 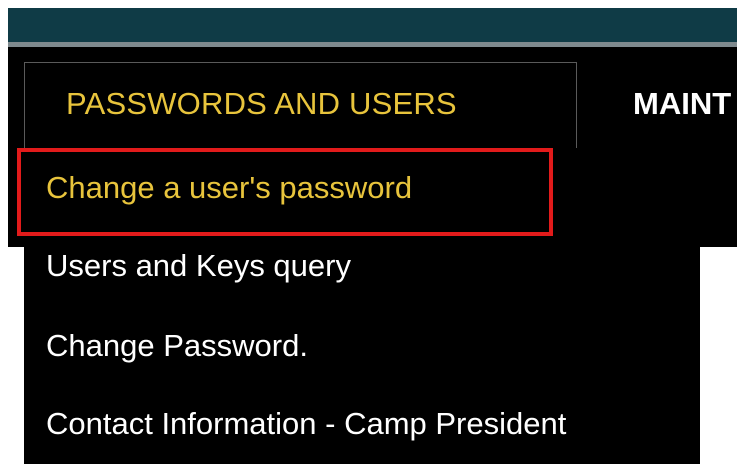 What do you see at coordinates (261, 104) in the screenshot?
I see `tab-passwords-and-users-label: PASSWORDS AND USERS` at bounding box center [261, 104].